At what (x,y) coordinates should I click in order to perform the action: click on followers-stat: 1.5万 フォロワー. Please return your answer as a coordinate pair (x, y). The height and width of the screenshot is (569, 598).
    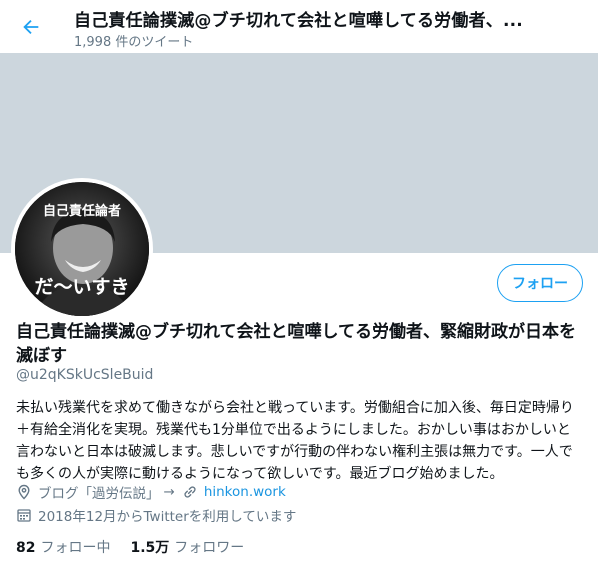
    Looking at the image, I should click on (187, 547).